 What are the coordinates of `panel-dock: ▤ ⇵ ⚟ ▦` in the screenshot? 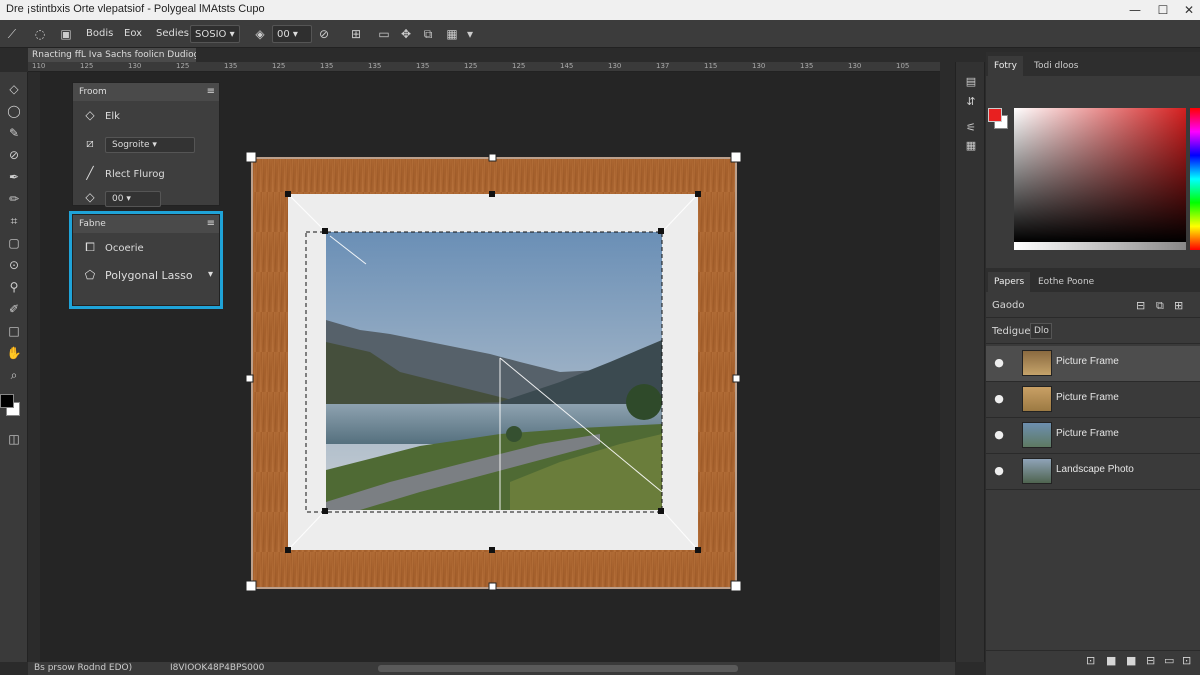 It's located at (970, 362).